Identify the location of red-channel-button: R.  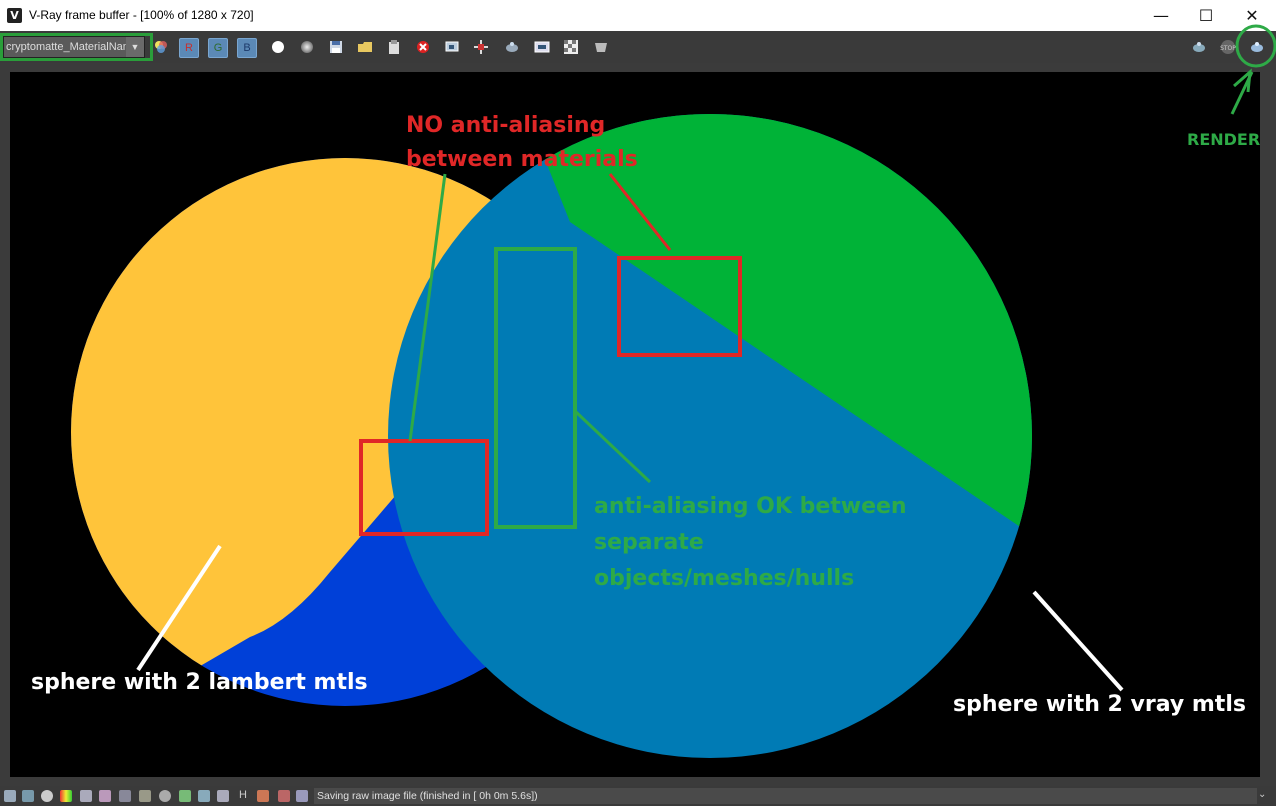
(189, 48).